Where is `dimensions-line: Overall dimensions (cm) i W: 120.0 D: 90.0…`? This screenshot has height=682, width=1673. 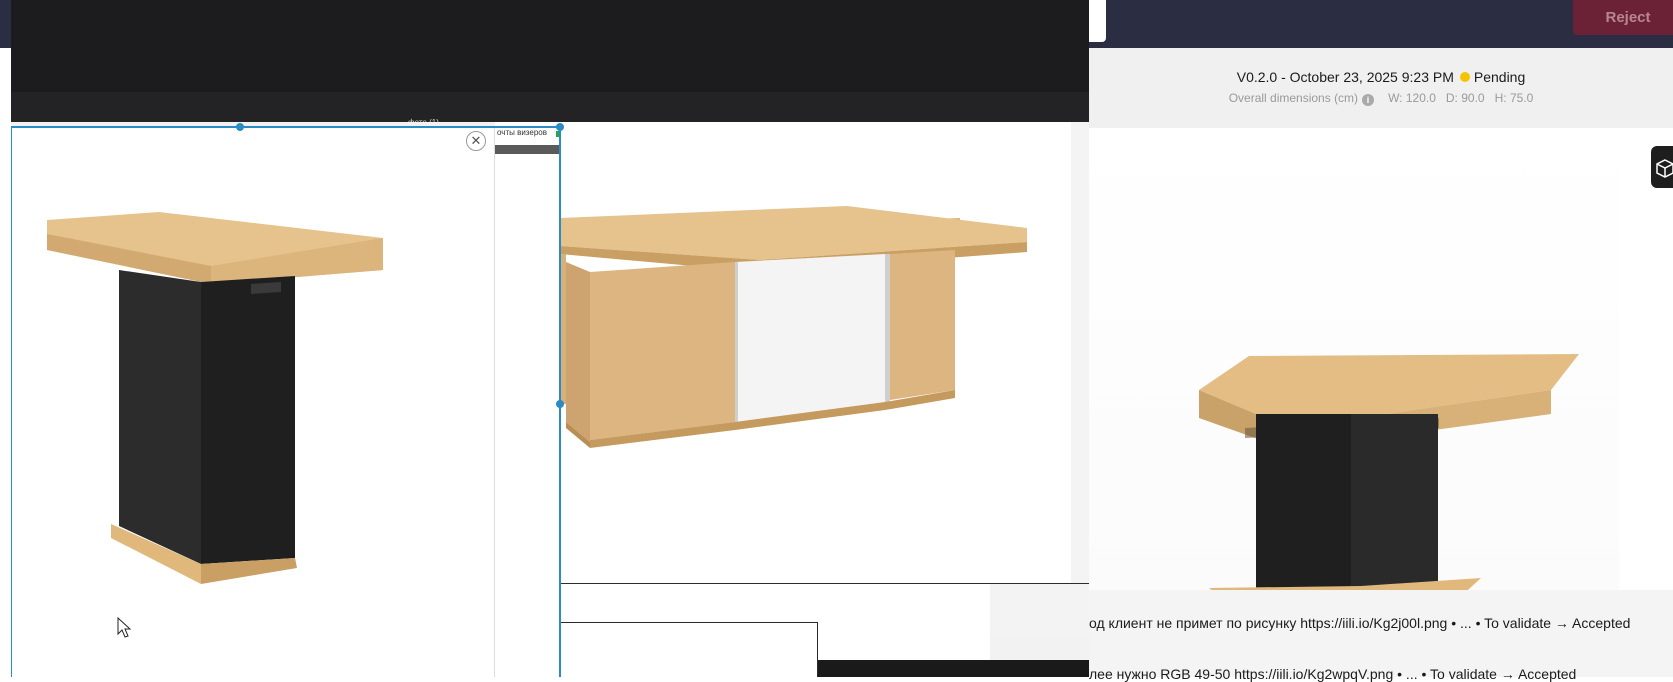
dimensions-line: Overall dimensions (cm) i W: 120.0 D: 90.0… is located at coordinates (1381, 98).